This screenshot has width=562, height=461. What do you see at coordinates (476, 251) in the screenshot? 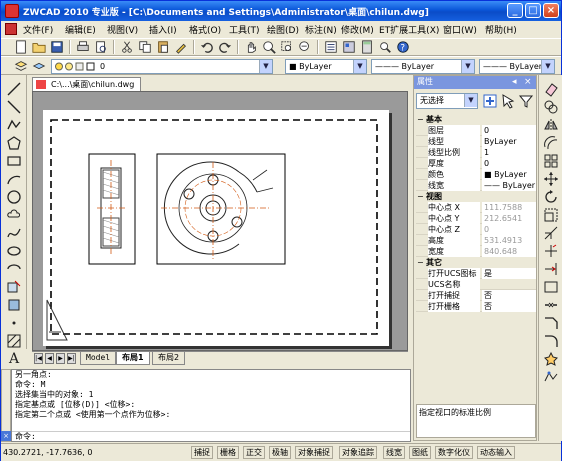
I see `property-row: 宽度 840.648` at bounding box center [476, 251].